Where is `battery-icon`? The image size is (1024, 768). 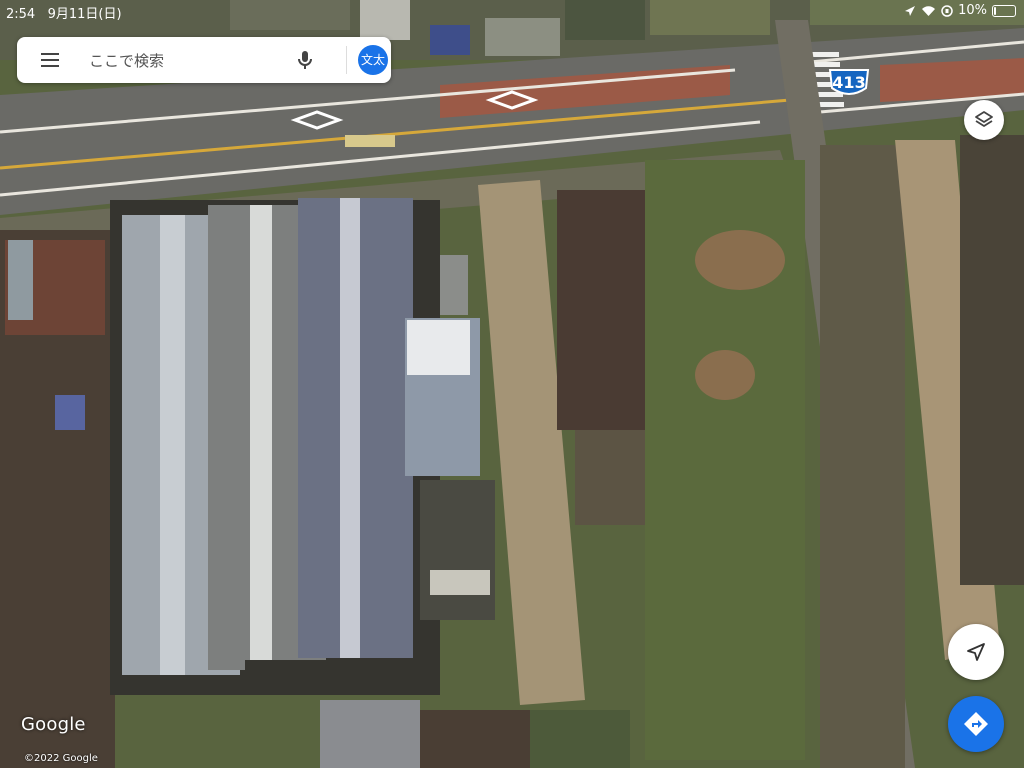 battery-icon is located at coordinates (1004, 10).